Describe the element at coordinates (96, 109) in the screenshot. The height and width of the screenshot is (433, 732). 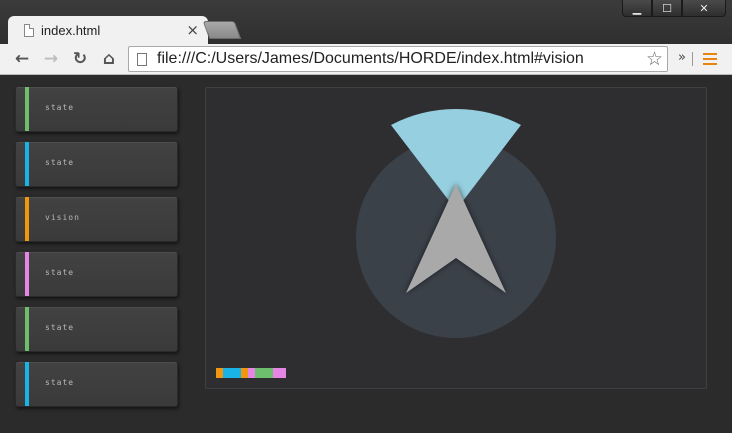
I see `sidebar-item-state-1: state` at that location.